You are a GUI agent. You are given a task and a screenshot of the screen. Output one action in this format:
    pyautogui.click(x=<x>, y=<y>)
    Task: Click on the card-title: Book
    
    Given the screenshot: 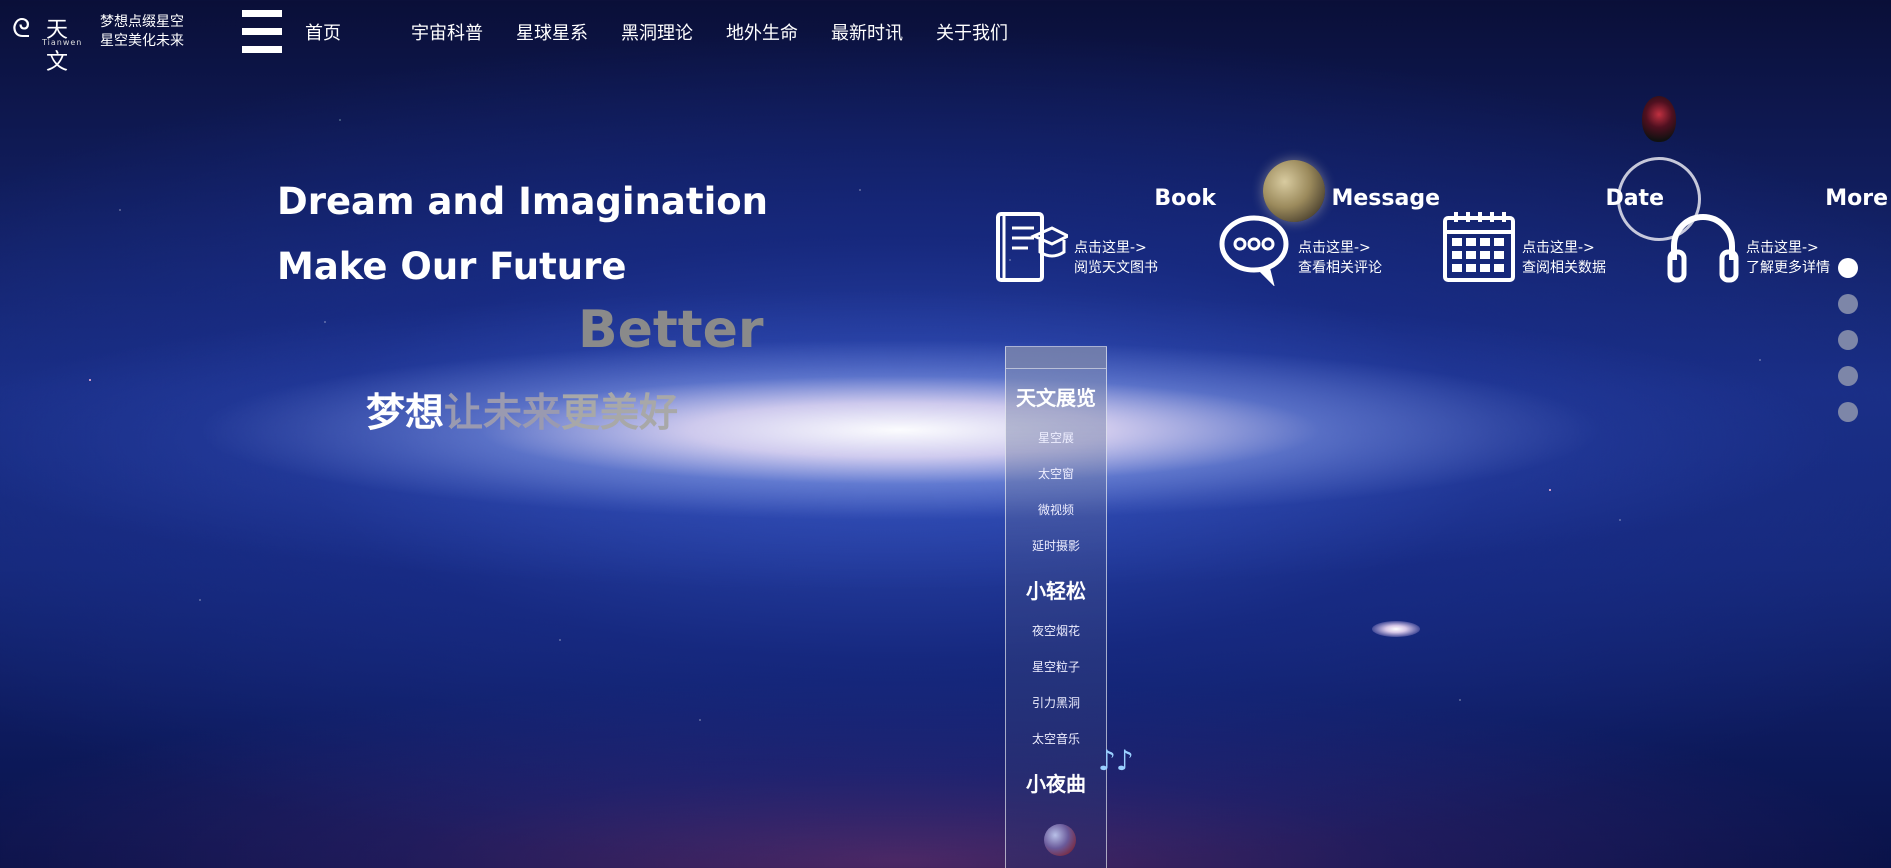 What is the action you would take?
    pyautogui.click(x=1185, y=198)
    